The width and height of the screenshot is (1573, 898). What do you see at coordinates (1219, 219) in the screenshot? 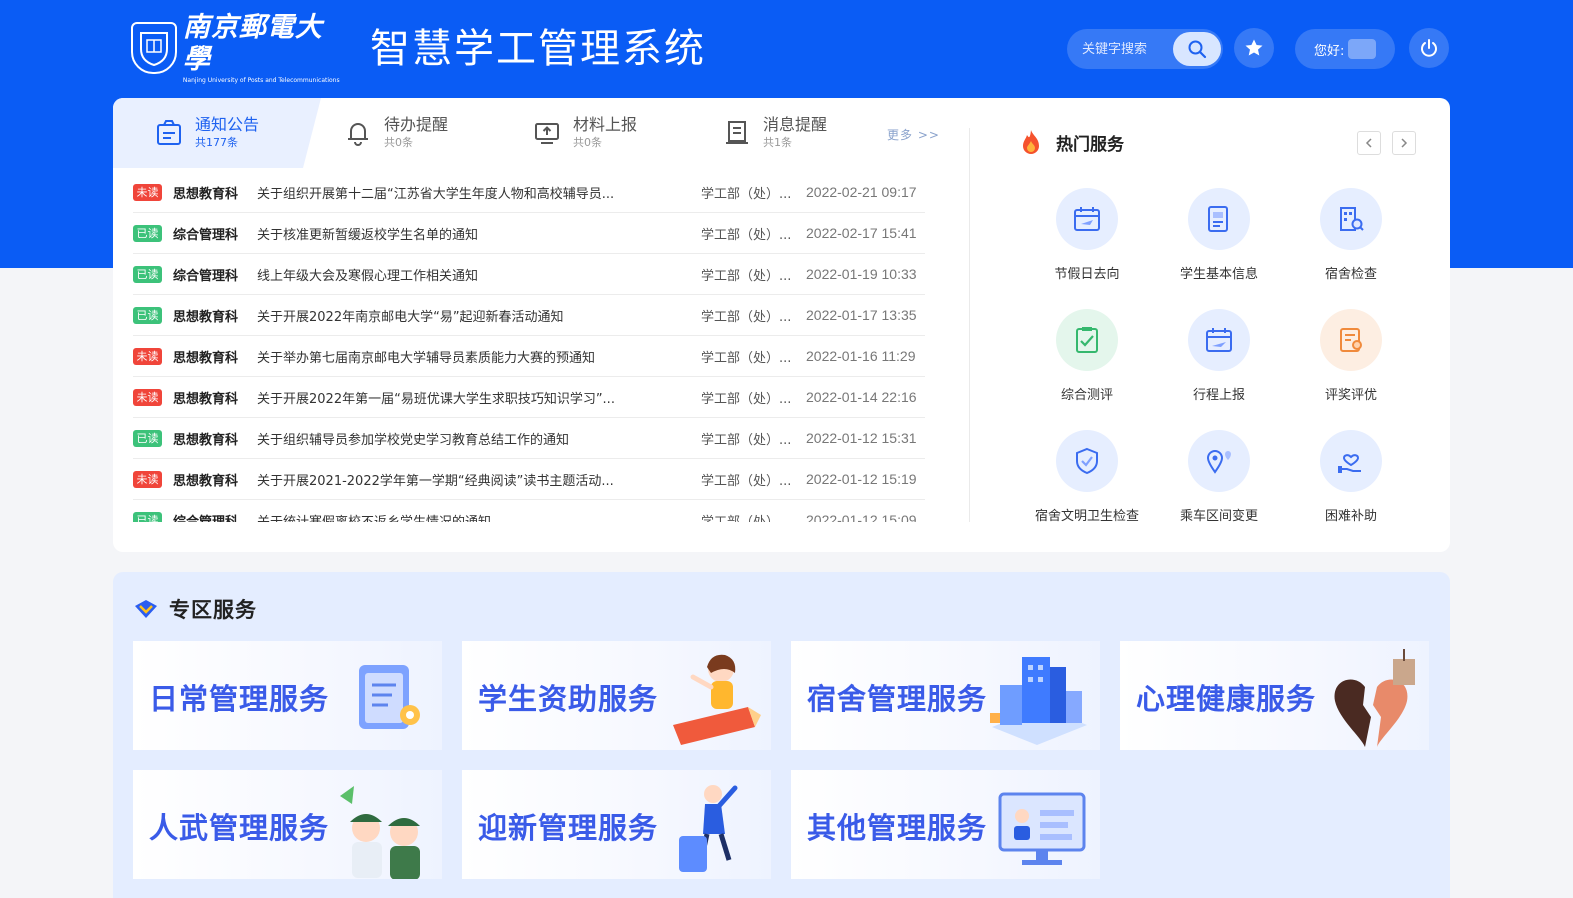
I see `document-info-icon` at bounding box center [1219, 219].